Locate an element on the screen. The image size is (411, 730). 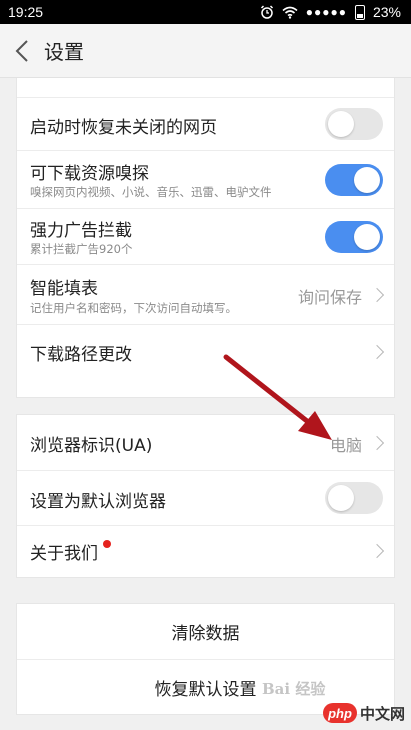
setting-title: 浏览器标识(UA) is located at coordinates (91, 446).